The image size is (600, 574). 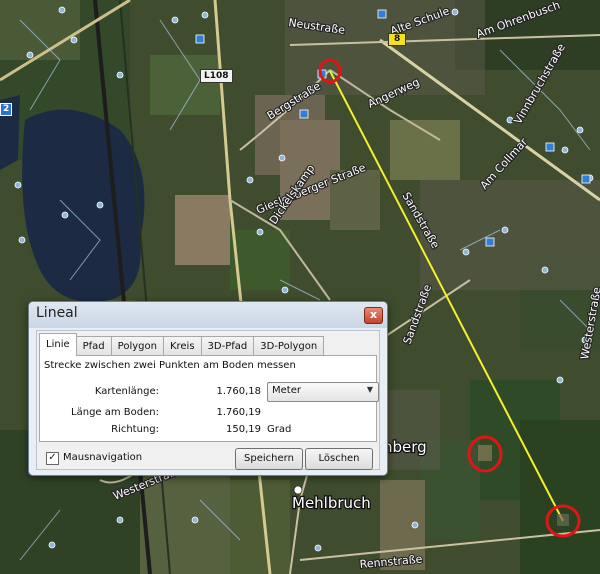 I want to click on tab-polygon: Polygon, so click(x=137, y=346).